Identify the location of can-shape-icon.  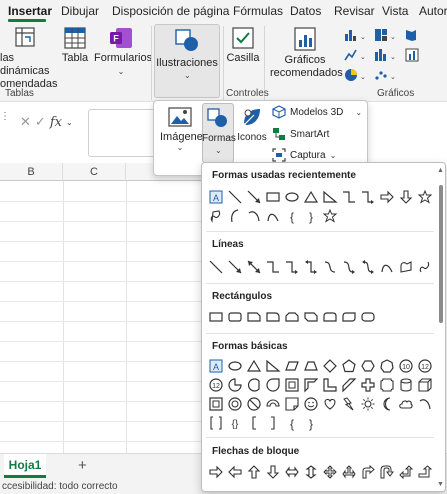
(405, 384).